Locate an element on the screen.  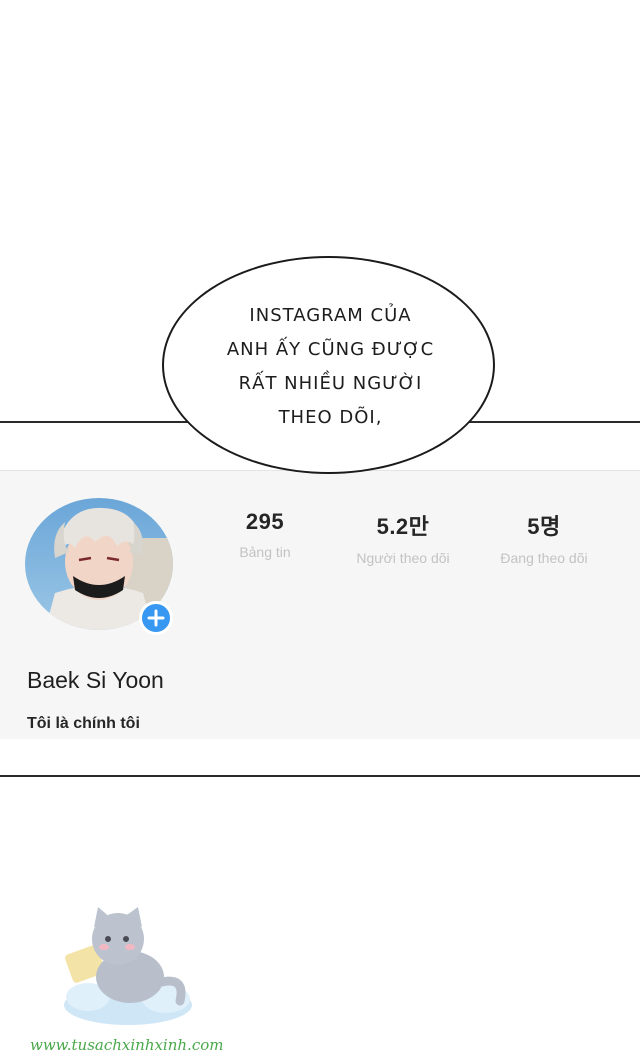
watermark-link: www.tusachxinhxinh.com is located at coordinates (126, 1045).